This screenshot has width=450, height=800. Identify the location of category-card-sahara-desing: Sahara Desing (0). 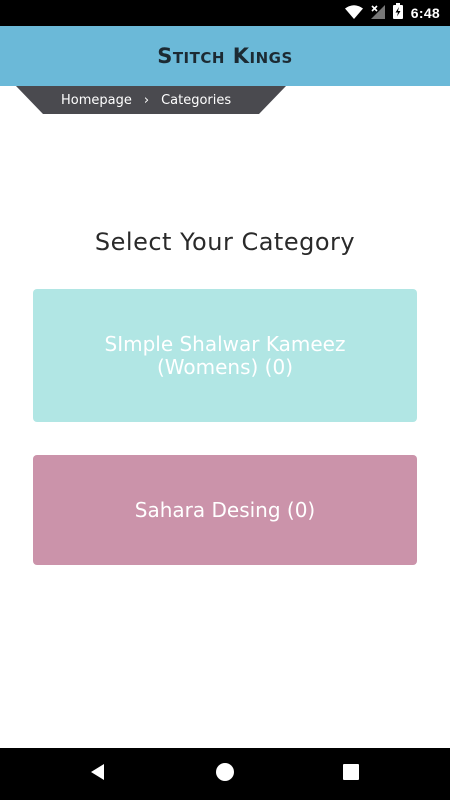
(225, 510).